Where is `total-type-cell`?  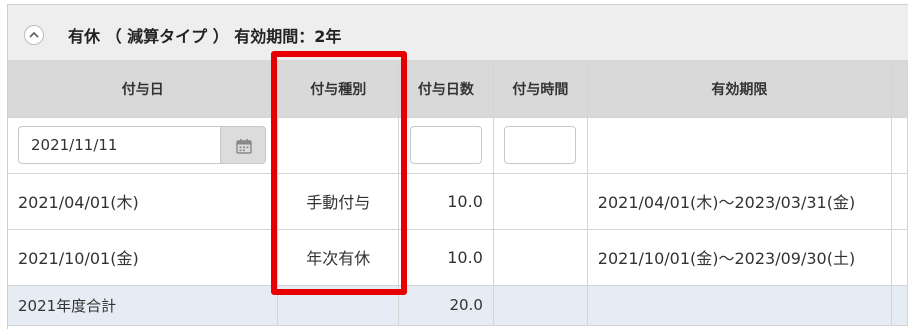 total-type-cell is located at coordinates (338, 305).